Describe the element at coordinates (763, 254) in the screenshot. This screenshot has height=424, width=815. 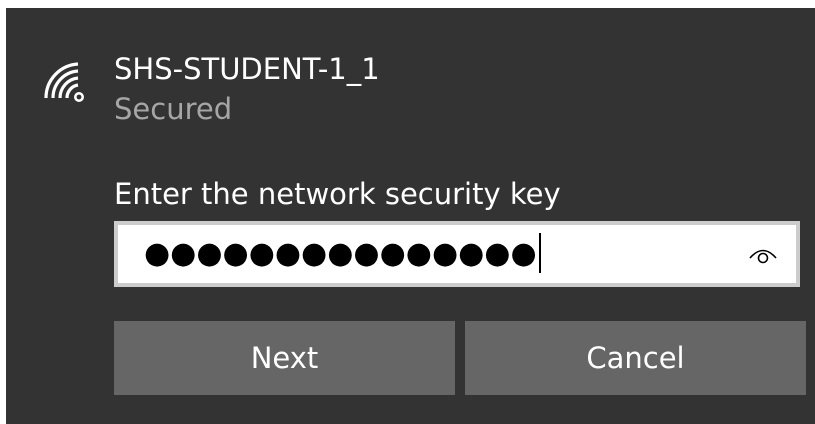
I see `eye-icon` at that location.